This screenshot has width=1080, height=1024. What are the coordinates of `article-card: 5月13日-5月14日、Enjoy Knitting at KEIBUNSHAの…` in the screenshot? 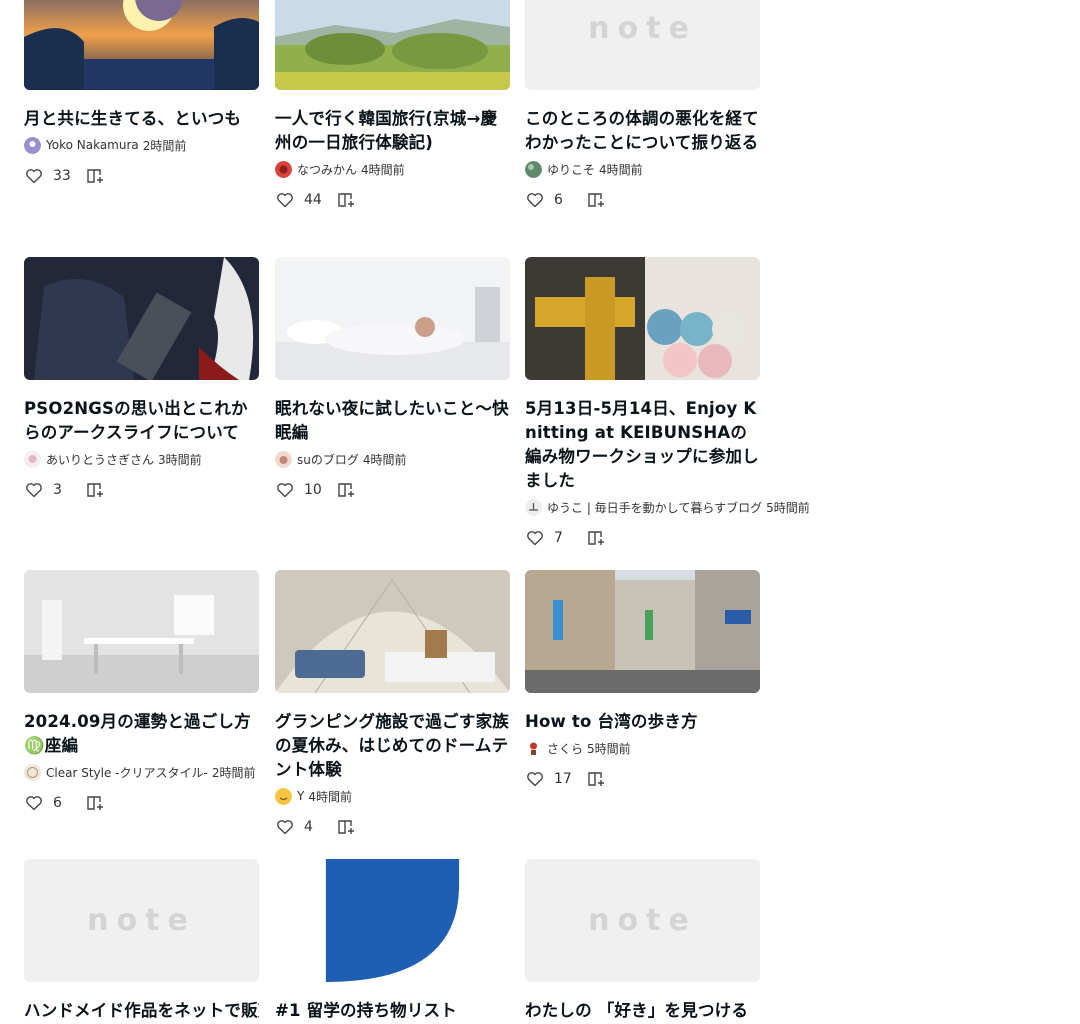 It's located at (667, 402).